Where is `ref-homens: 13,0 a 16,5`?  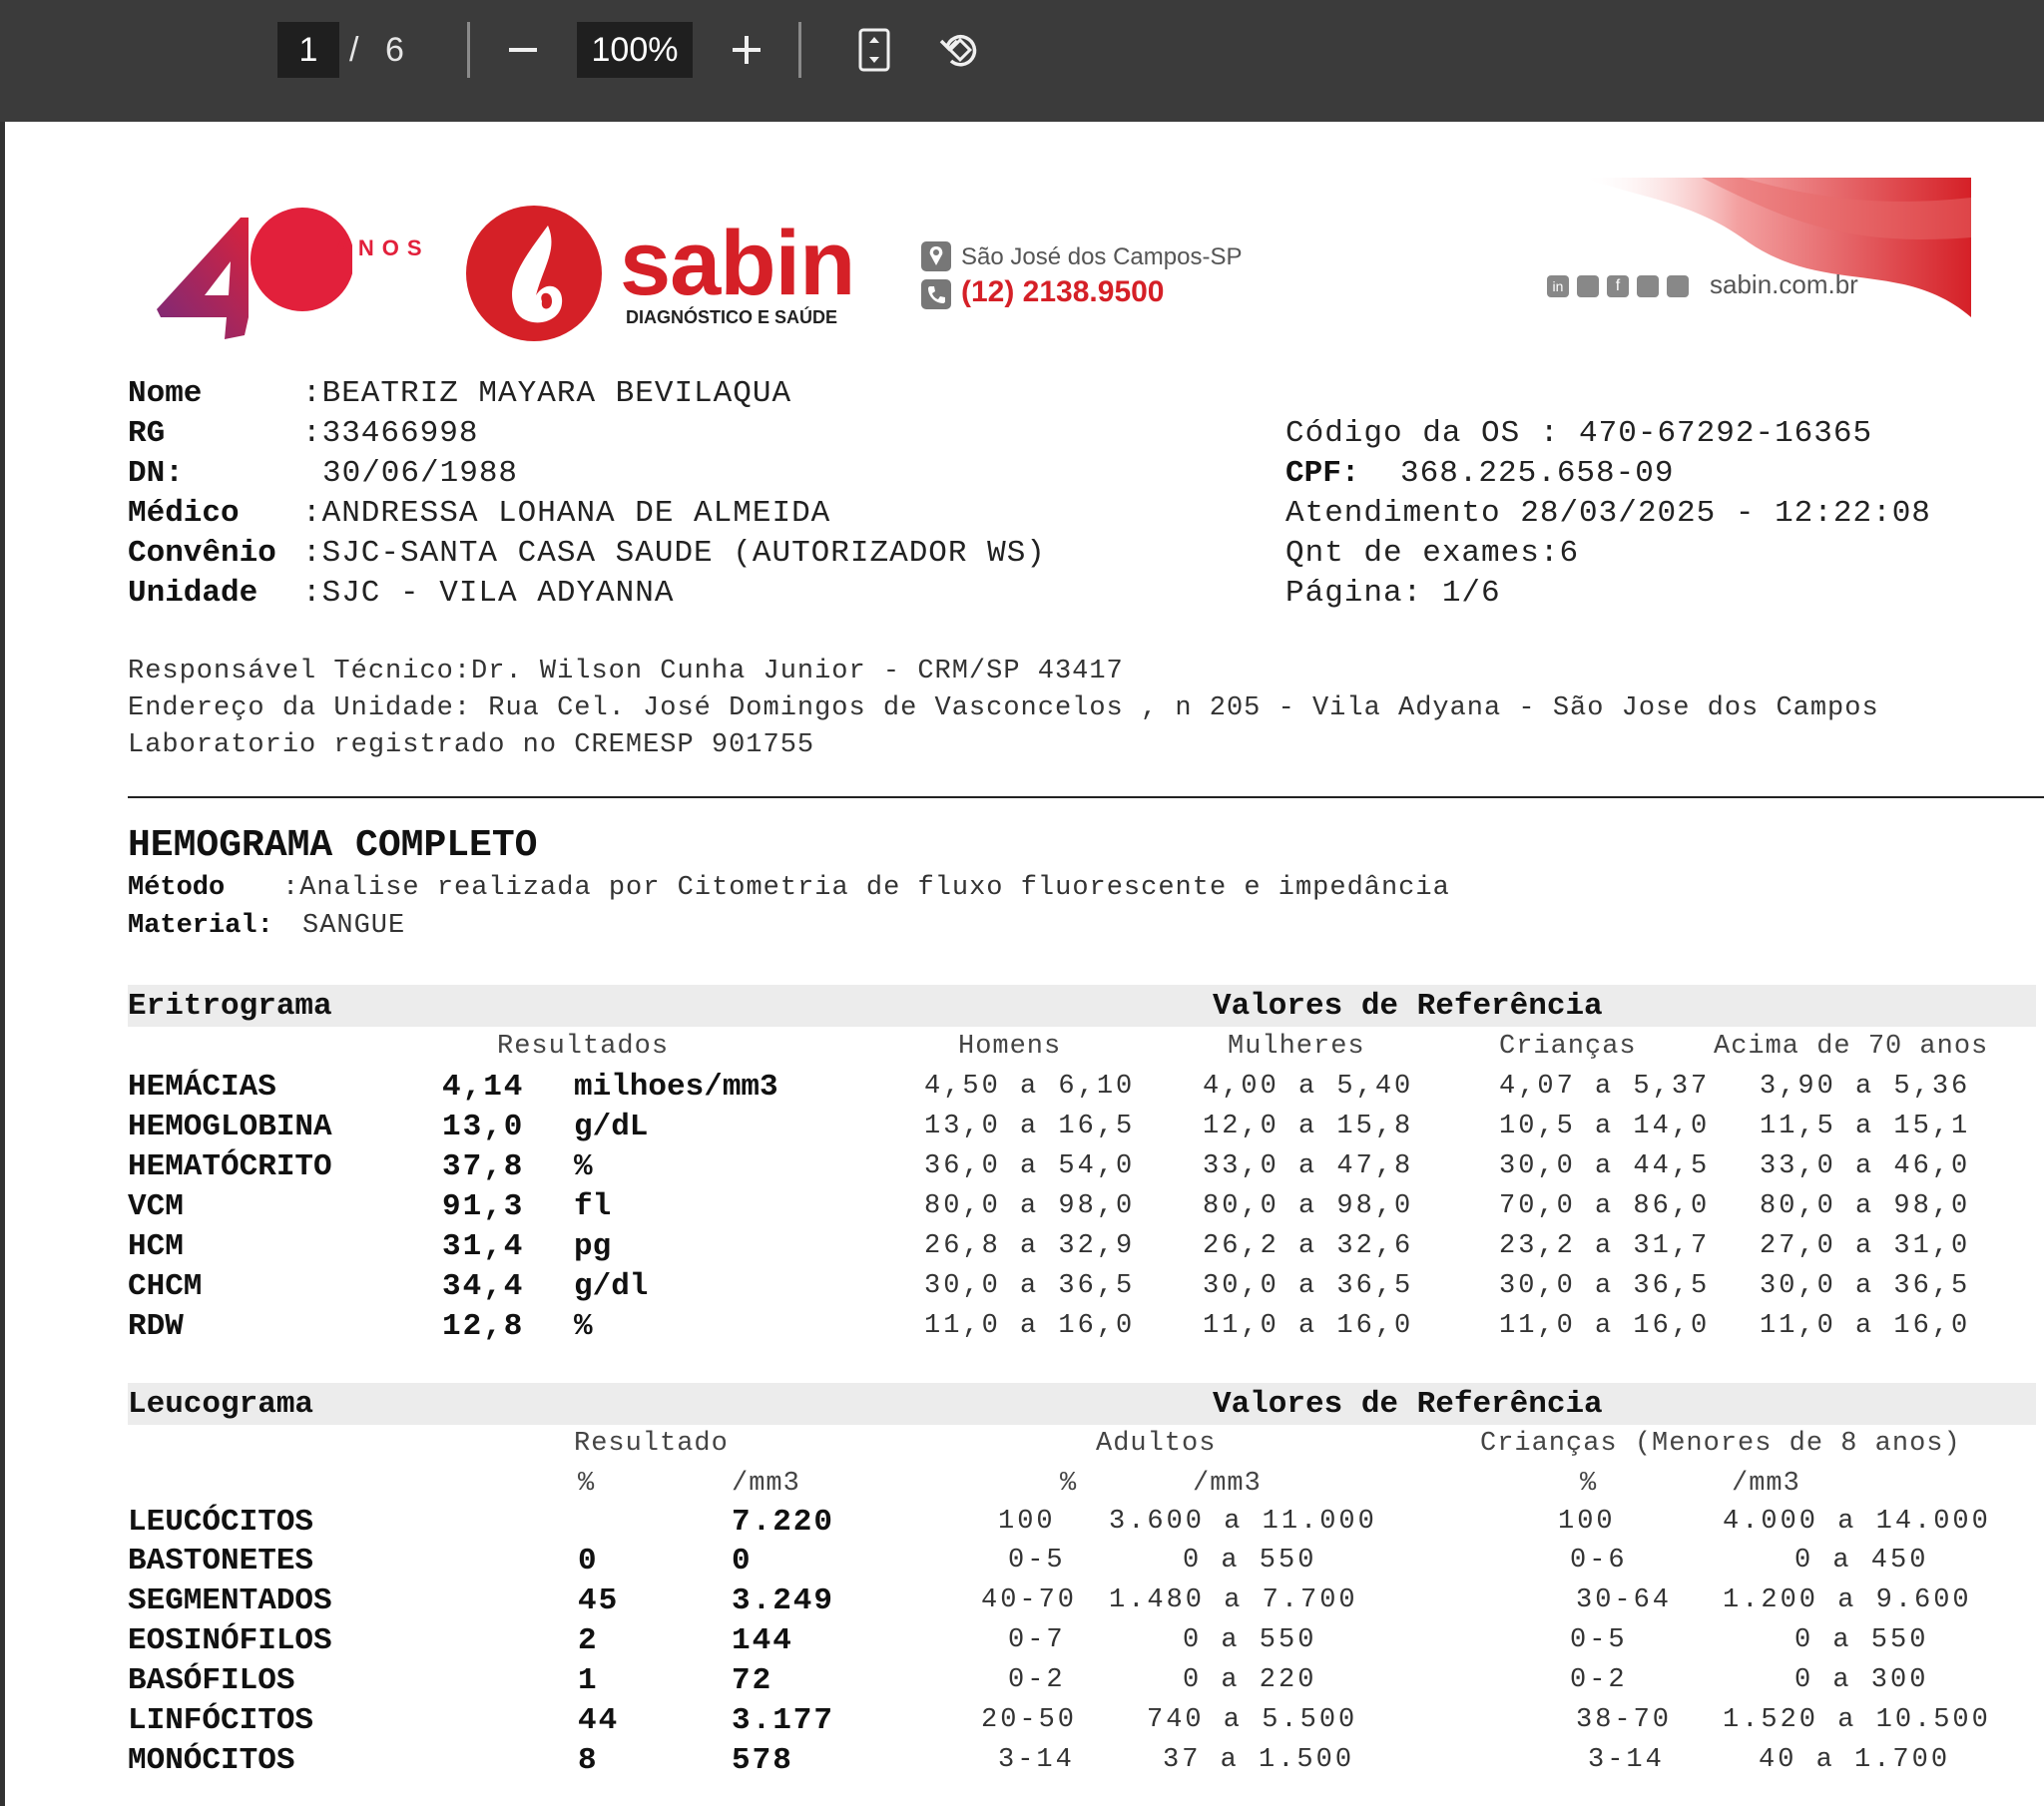 ref-homens: 13,0 a 16,5 is located at coordinates (1030, 1126).